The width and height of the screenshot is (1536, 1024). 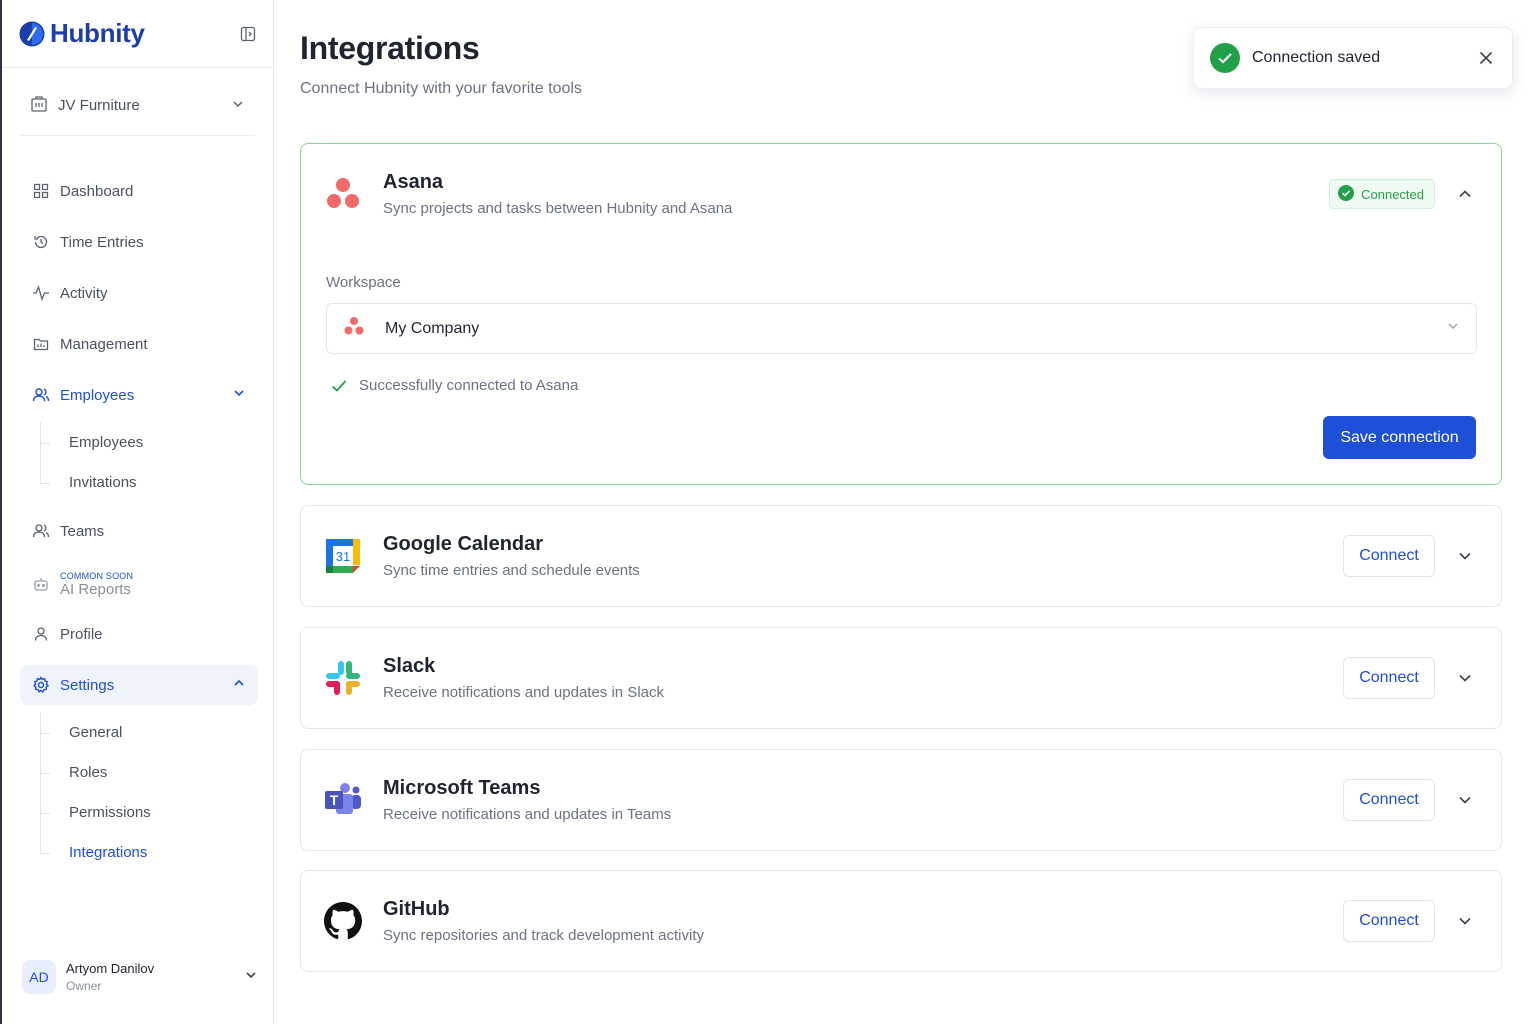 I want to click on nav-management-label: Management, so click(x=104, y=344).